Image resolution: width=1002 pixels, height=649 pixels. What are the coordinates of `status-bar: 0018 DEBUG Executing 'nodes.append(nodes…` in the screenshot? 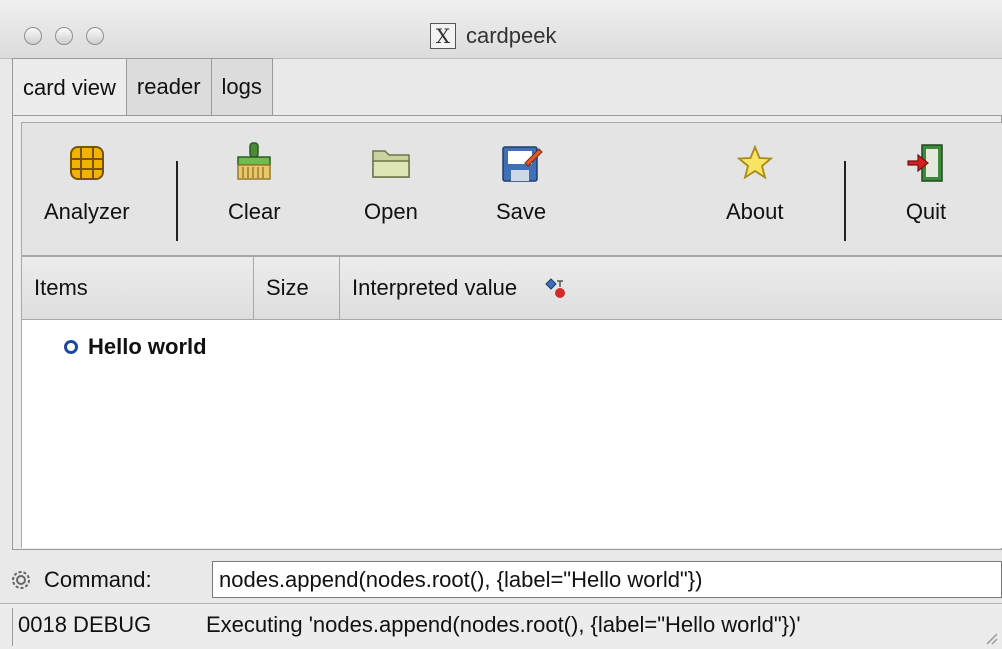 It's located at (501, 626).